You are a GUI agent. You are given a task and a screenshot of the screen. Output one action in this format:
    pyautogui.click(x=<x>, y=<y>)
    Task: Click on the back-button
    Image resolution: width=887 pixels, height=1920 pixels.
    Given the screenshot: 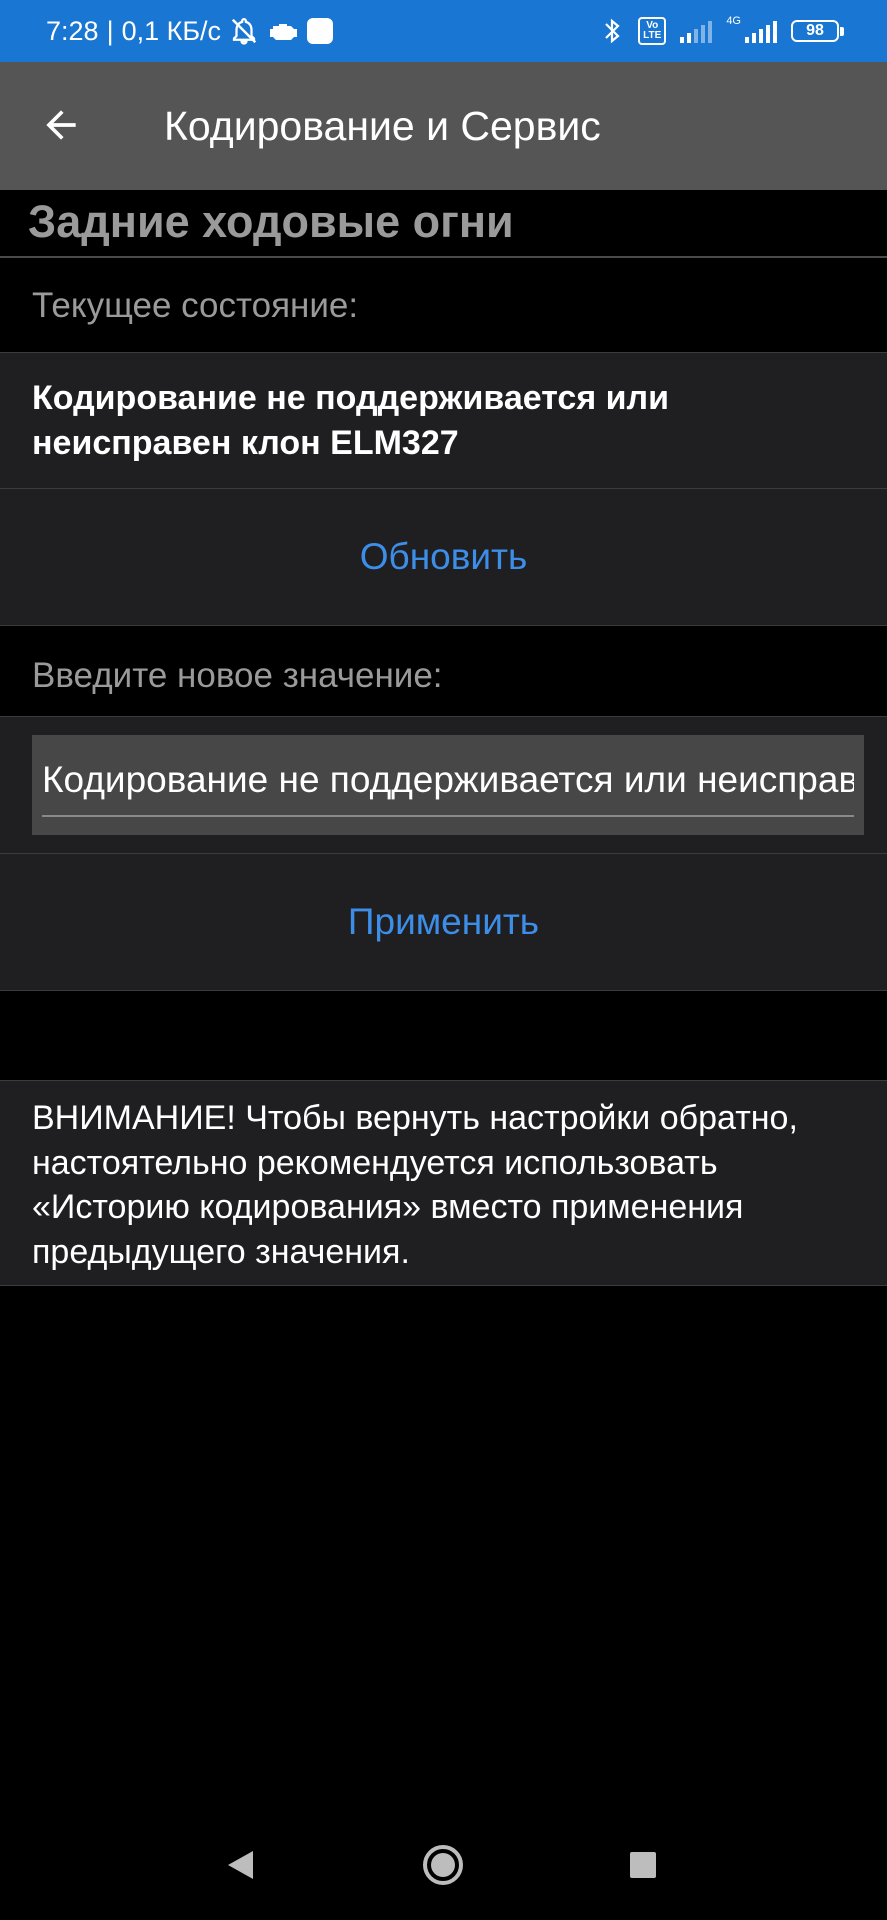 What is the action you would take?
    pyautogui.click(x=61, y=125)
    